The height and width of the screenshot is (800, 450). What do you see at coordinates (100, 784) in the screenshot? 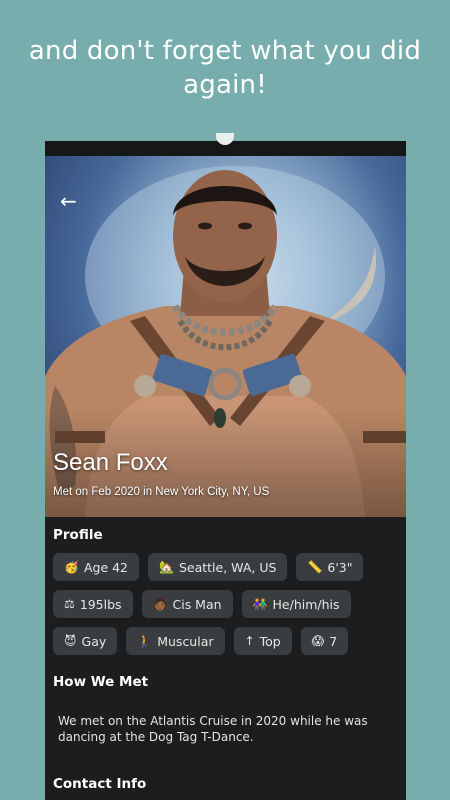
I see `section-title-contact-info: Contact Info` at bounding box center [100, 784].